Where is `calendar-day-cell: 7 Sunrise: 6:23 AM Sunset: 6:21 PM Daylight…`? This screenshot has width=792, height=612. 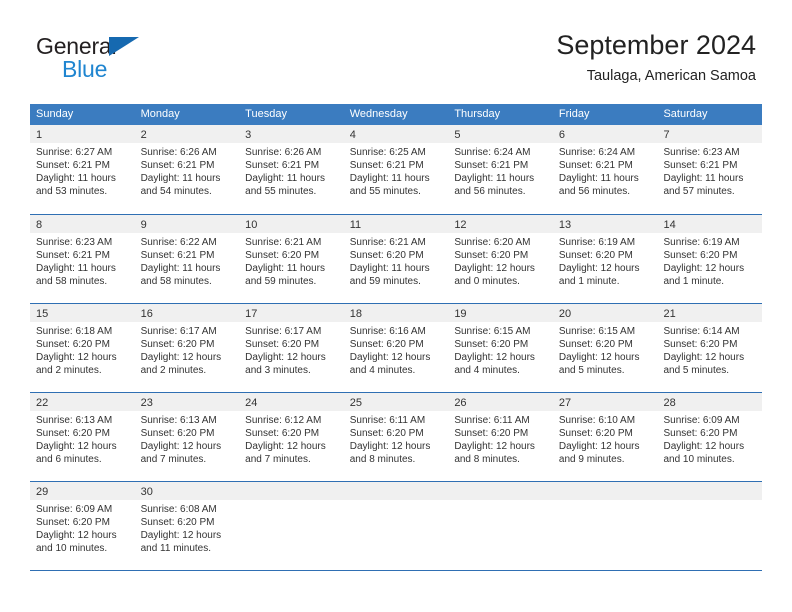 calendar-day-cell: 7 Sunrise: 6:23 AM Sunset: 6:21 PM Daylight… is located at coordinates (710, 169).